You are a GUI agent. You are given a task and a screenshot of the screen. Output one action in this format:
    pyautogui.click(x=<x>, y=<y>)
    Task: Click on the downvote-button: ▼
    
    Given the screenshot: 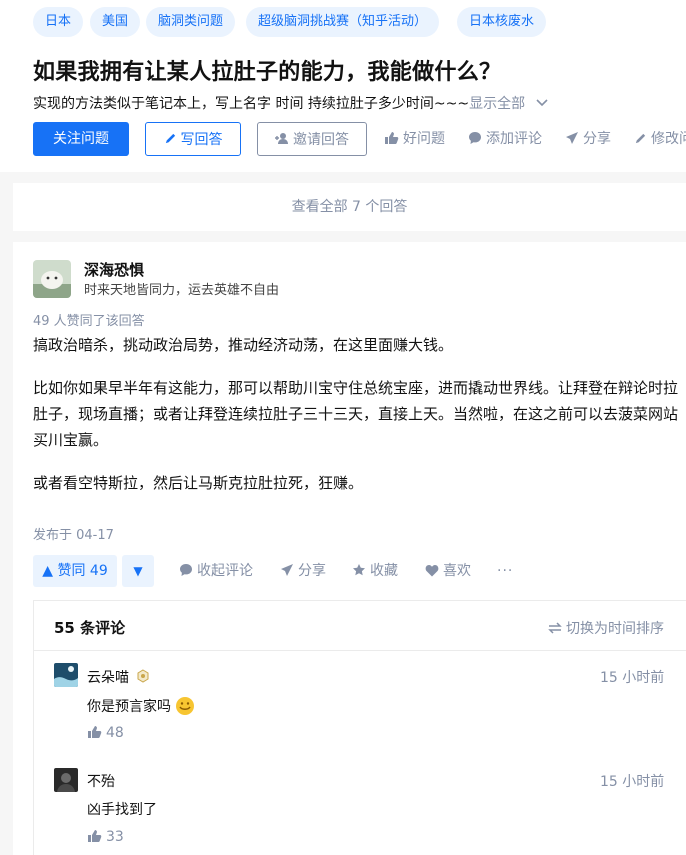 What is the action you would take?
    pyautogui.click(x=138, y=571)
    